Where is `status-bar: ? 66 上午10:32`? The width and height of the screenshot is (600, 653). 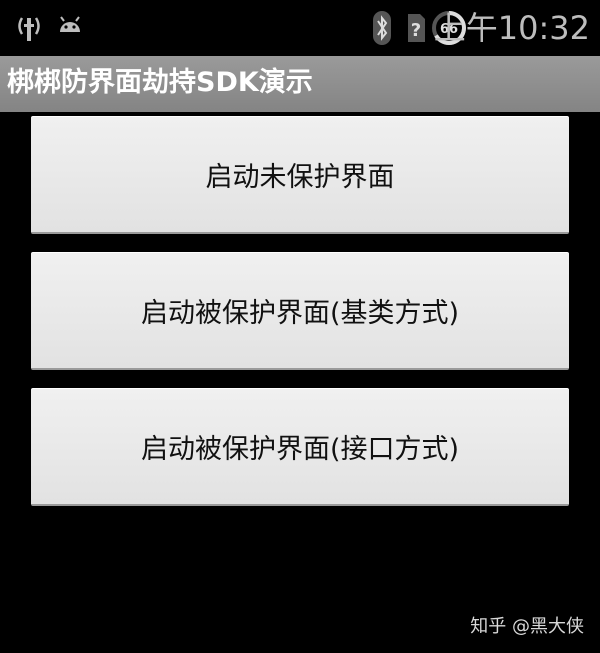
status-bar: ? 66 上午10:32 is located at coordinates (300, 28).